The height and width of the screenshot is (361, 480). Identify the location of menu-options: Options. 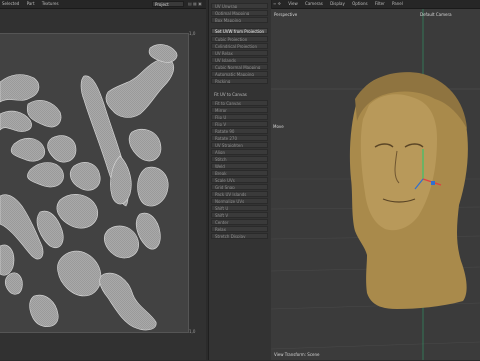
(359, 4).